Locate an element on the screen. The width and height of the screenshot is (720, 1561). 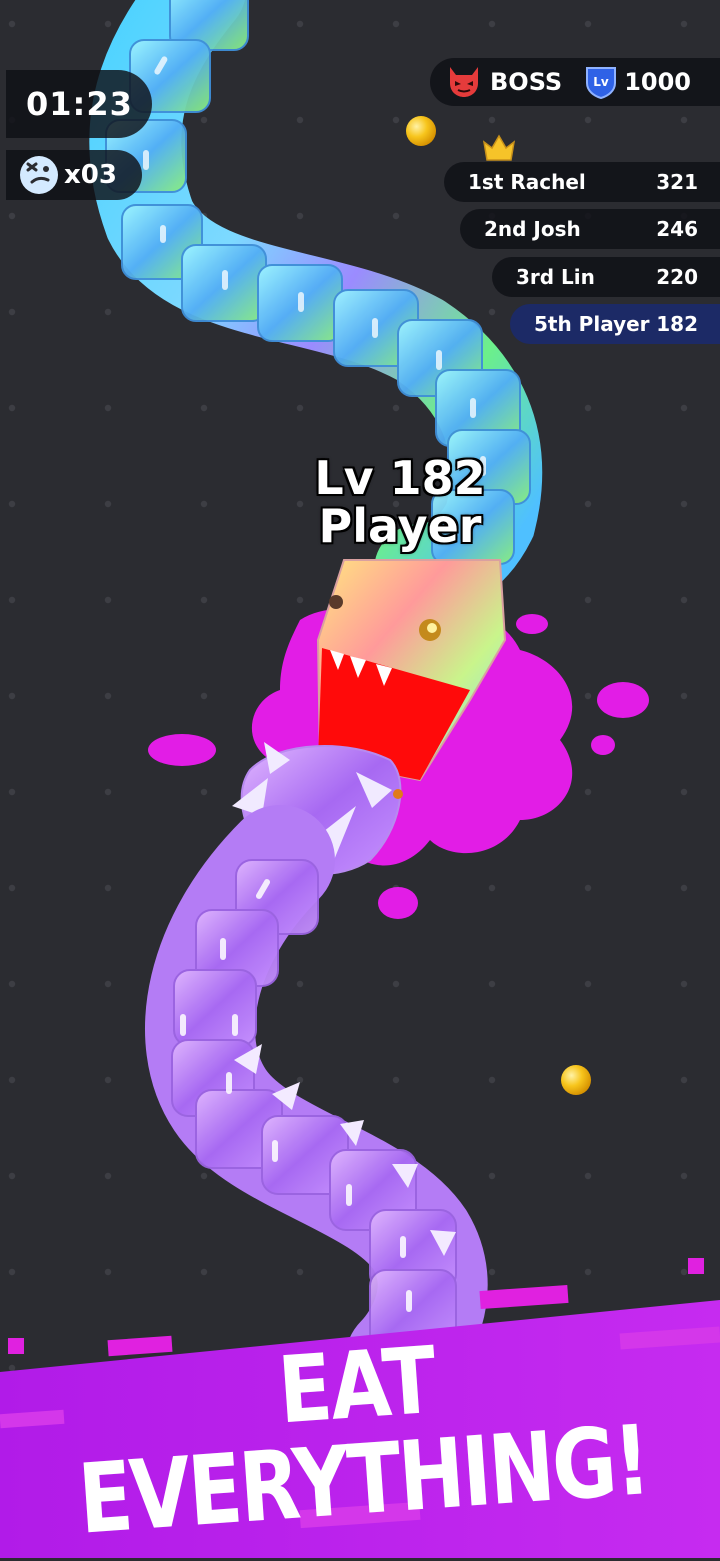
level-shield-icon: Lv is located at coordinates (601, 83).